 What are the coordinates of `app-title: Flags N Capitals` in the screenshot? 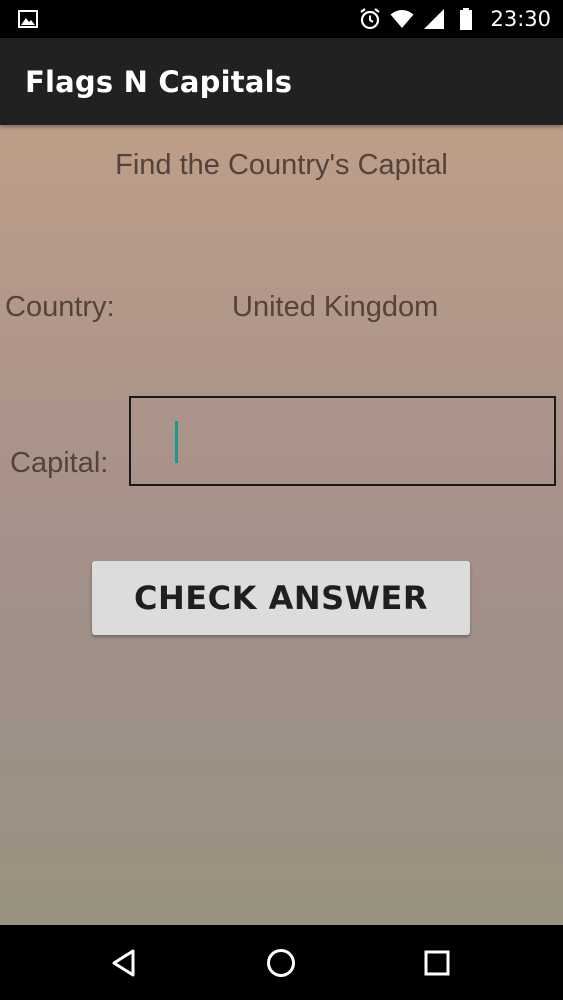 It's located at (159, 82).